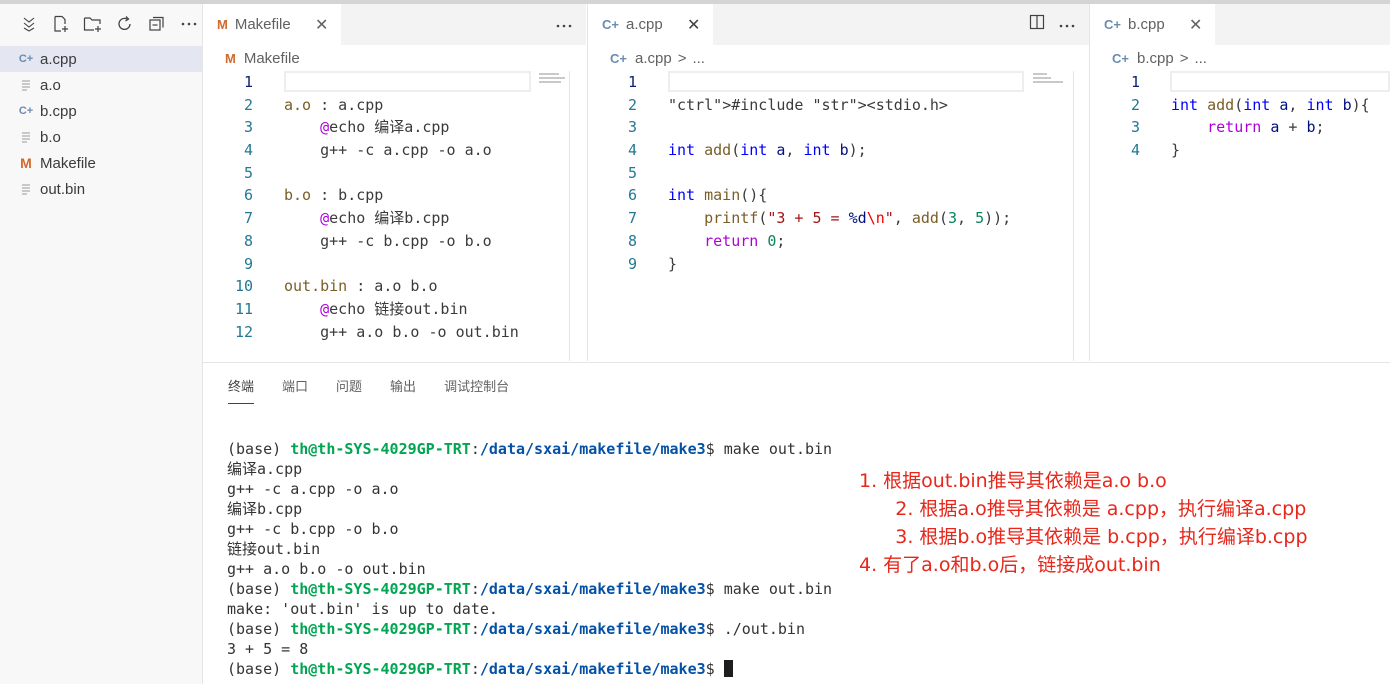  I want to click on line-number: 12, so click(243, 331).